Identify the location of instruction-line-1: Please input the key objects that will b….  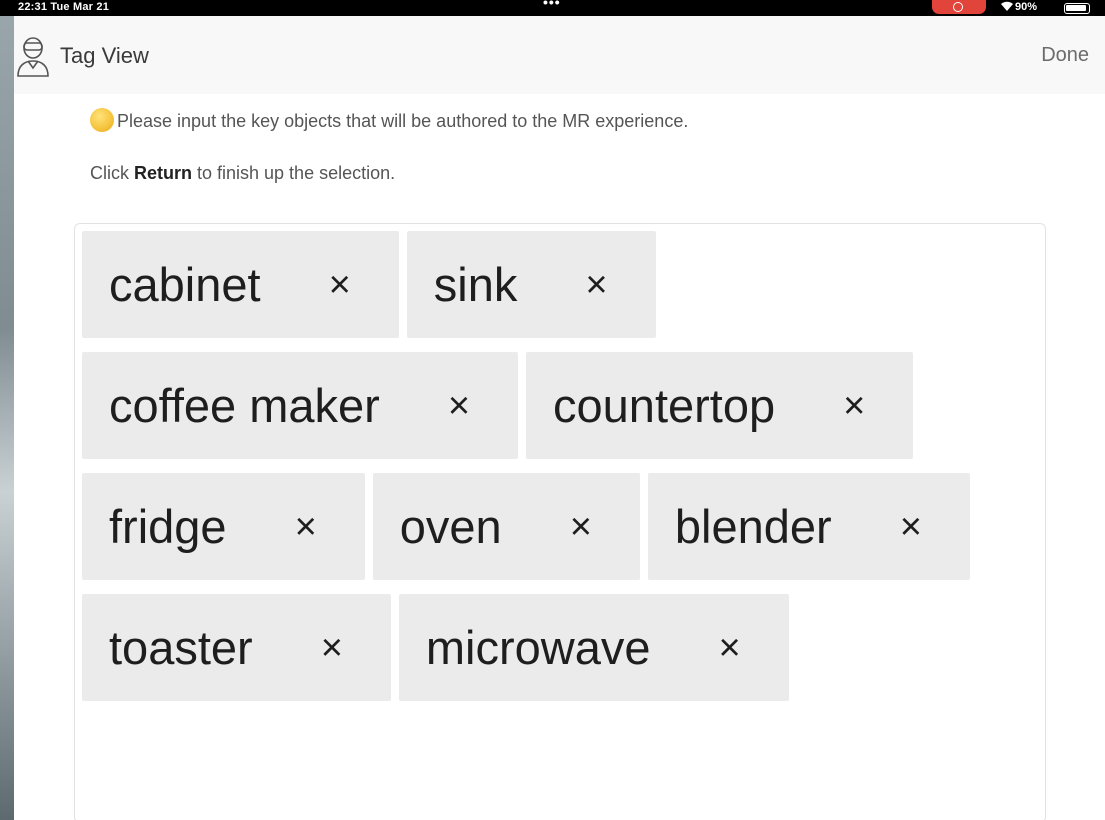
(389, 121).